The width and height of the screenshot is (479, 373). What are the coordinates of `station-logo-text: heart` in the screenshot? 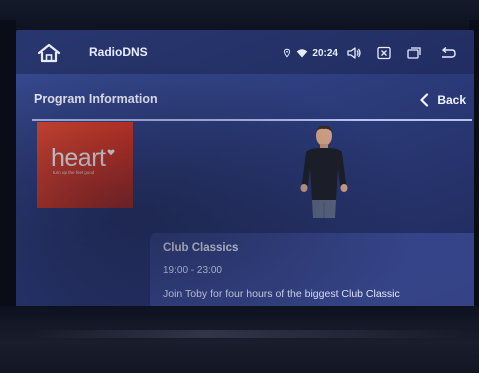 It's located at (78, 158).